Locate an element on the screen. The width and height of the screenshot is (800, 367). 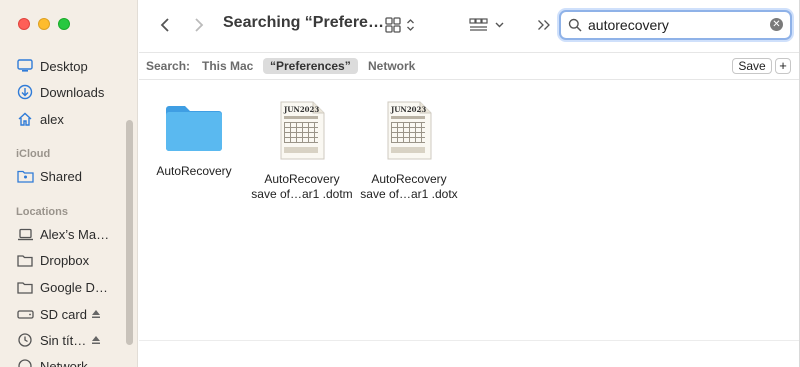
group-icon is located at coordinates (478, 24).